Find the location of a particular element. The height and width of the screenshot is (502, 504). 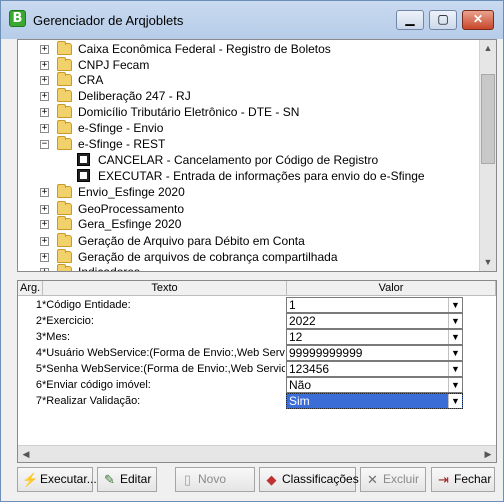

minimize-icon: ▁ is located at coordinates (410, 19).